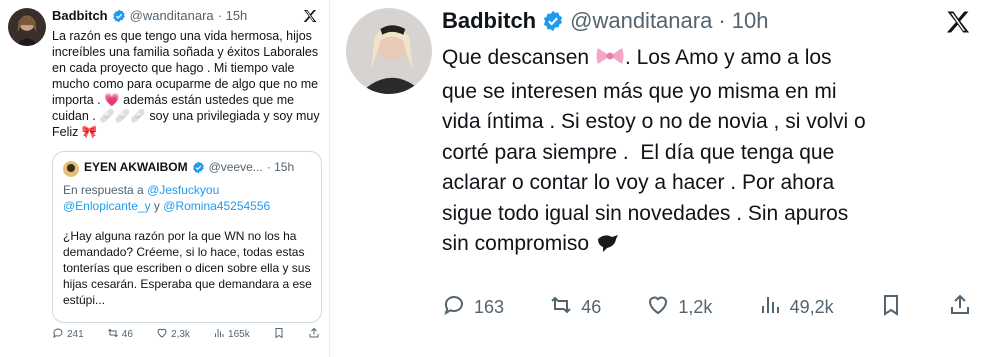 Image resolution: width=992 pixels, height=357 pixels. I want to click on action-bar: 241 46 2,3k 165k, so click(186, 334).